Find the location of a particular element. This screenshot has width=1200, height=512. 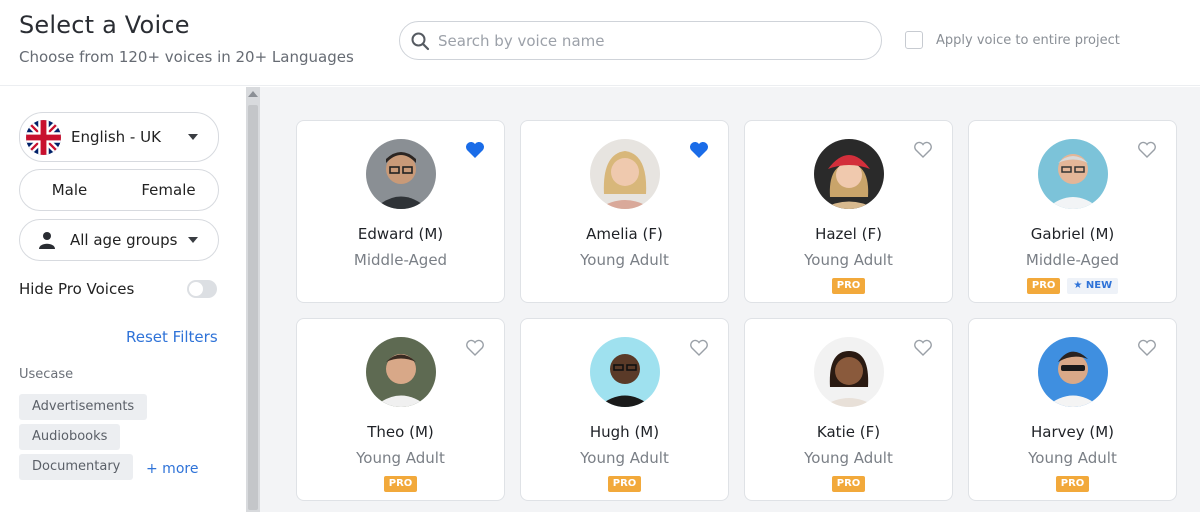

language-label: English - UK is located at coordinates (116, 137).